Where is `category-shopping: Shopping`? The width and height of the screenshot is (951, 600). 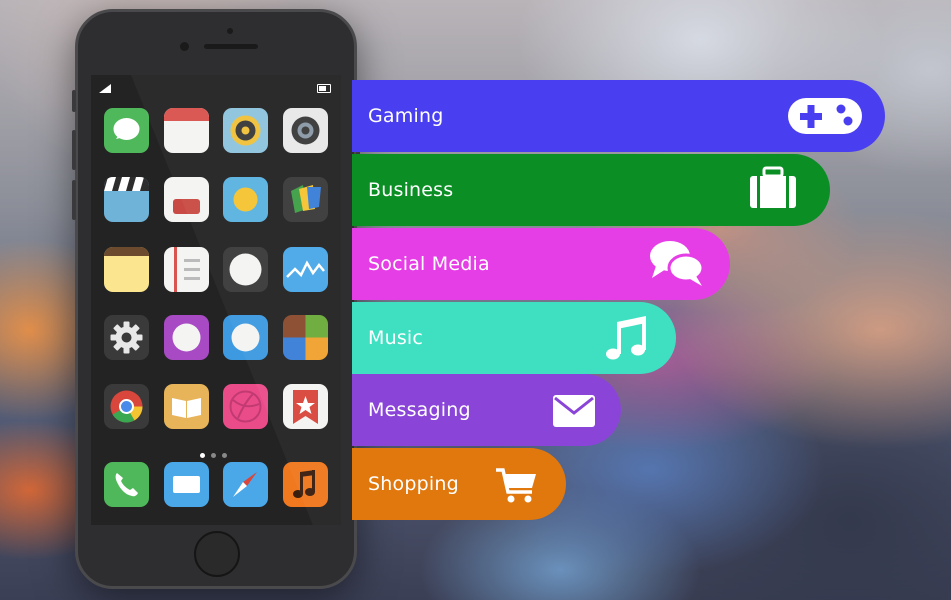 category-shopping: Shopping is located at coordinates (459, 484).